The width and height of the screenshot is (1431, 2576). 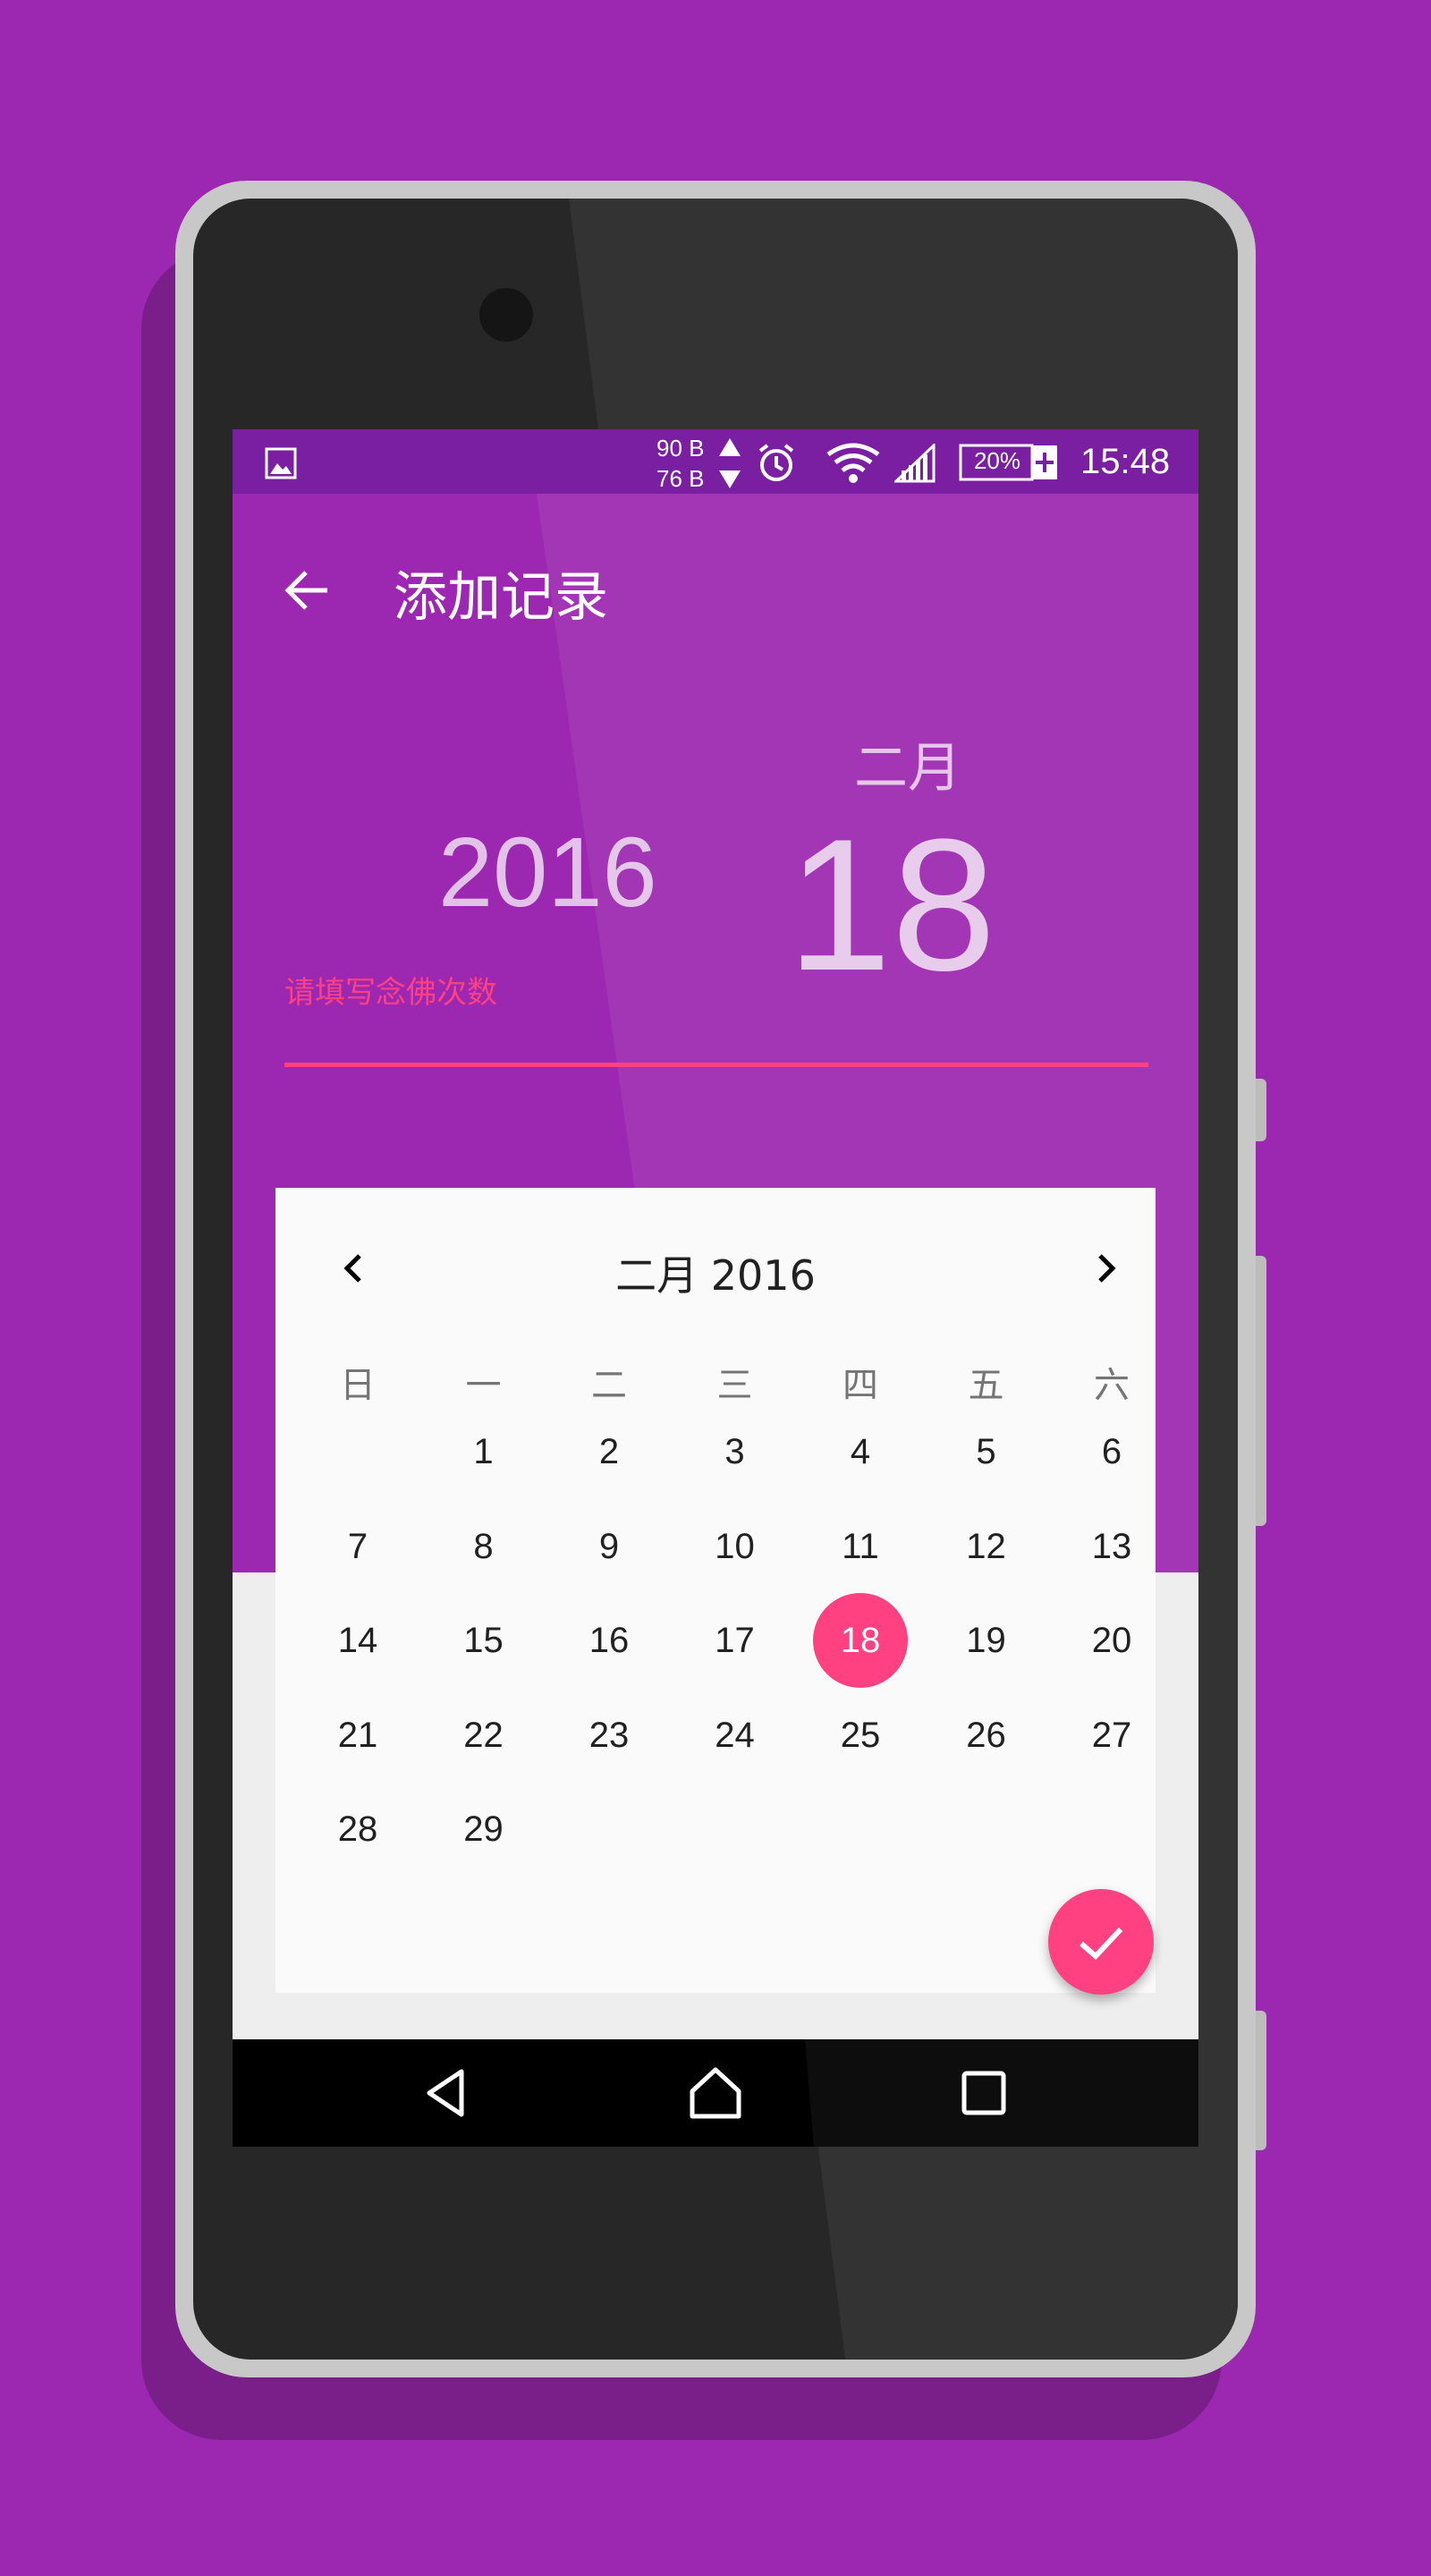 What do you see at coordinates (736, 1546) in the screenshot?
I see `calendar-day: 10` at bounding box center [736, 1546].